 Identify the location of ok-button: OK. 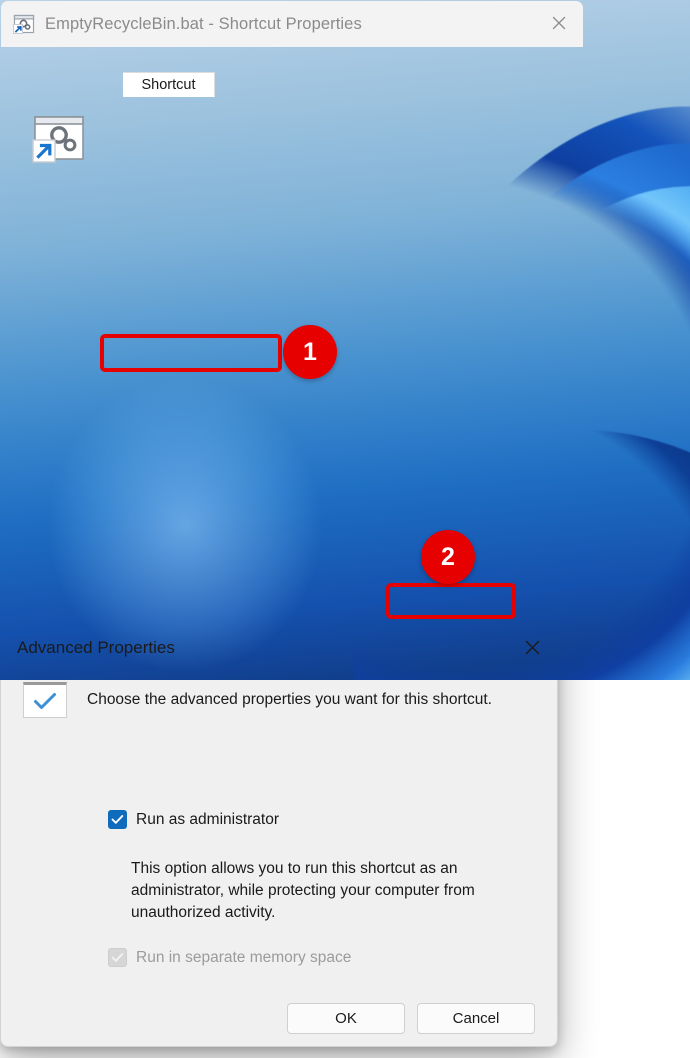
(346, 1018).